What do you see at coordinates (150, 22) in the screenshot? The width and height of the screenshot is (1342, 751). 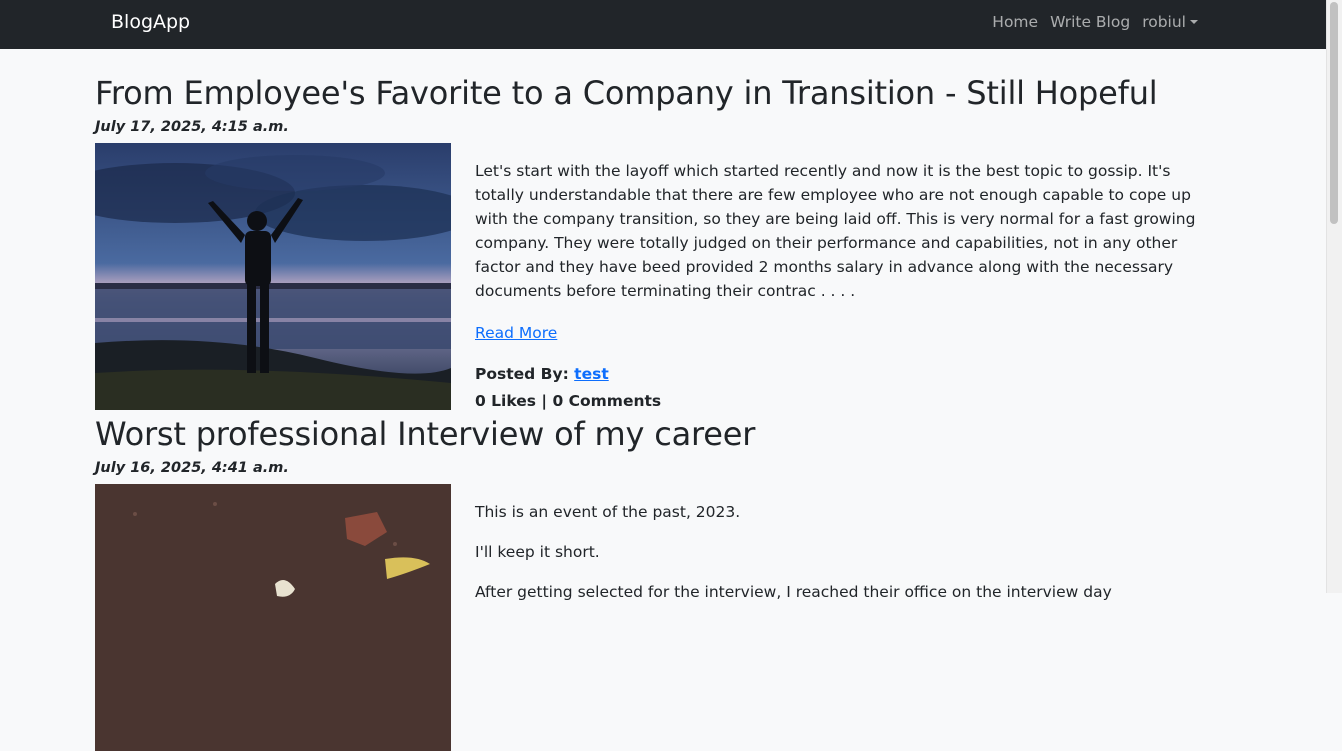 I see `brand-logo: BlogApp` at bounding box center [150, 22].